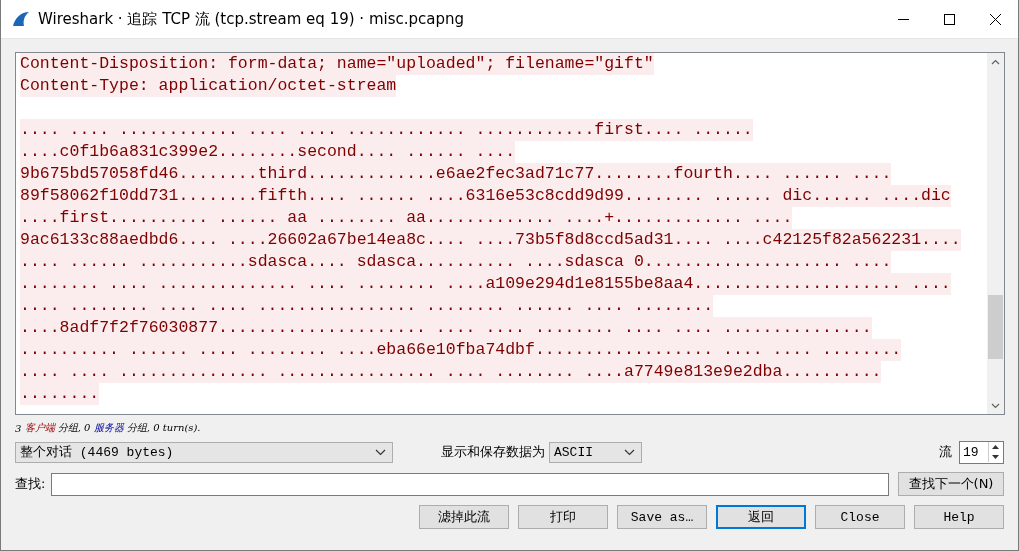 The image size is (1019, 551). Describe the element at coordinates (30, 484) in the screenshot. I see `find-label: 查找:` at that location.